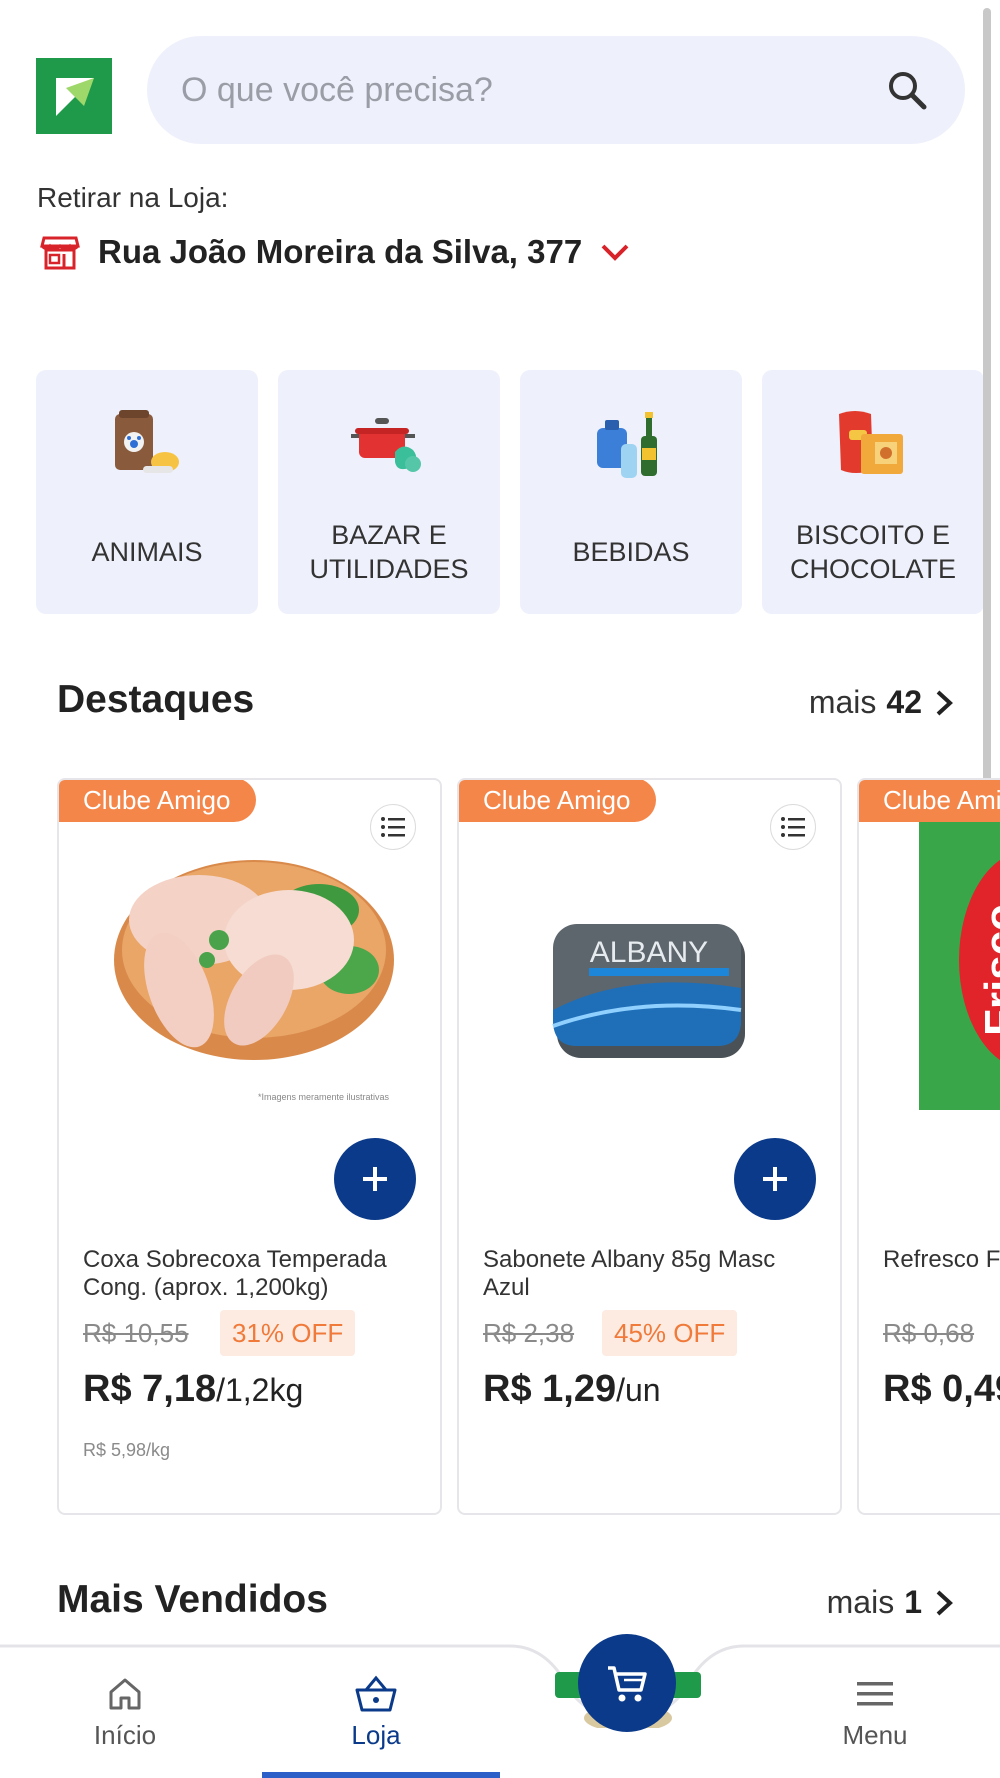 The height and width of the screenshot is (1778, 1000). What do you see at coordinates (871, 442) in the screenshot?
I see `snacks-icon` at bounding box center [871, 442].